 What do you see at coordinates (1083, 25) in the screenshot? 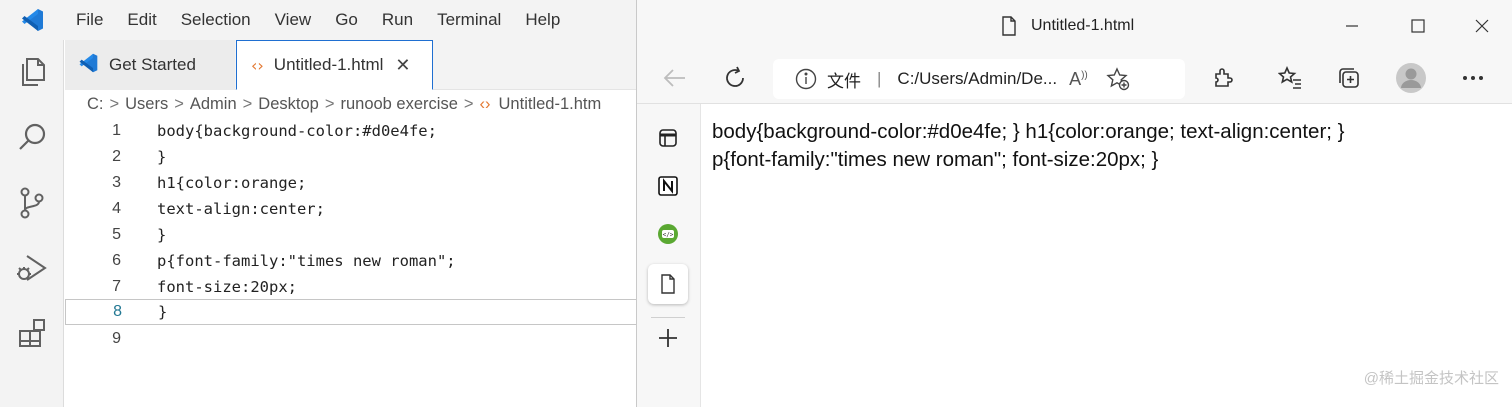
I see `window-title-text: Untitled-1.html` at bounding box center [1083, 25].